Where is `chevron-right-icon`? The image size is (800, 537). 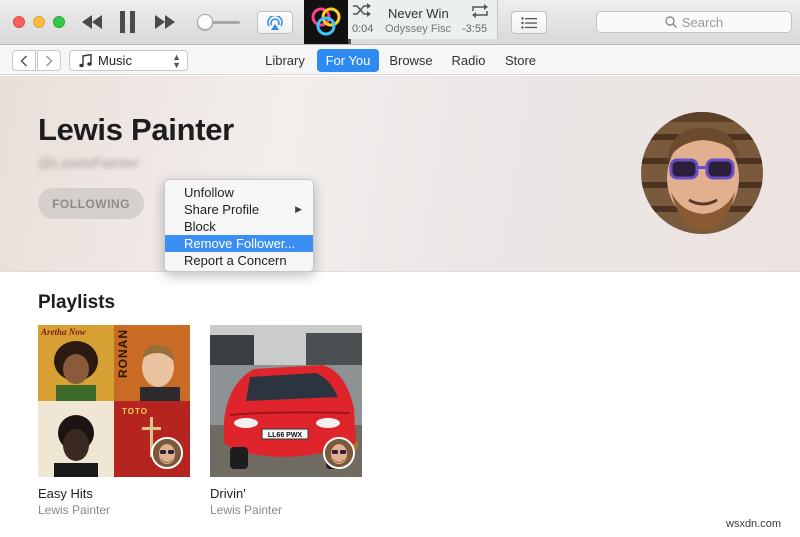
chevron-right-icon is located at coordinates (49, 60).